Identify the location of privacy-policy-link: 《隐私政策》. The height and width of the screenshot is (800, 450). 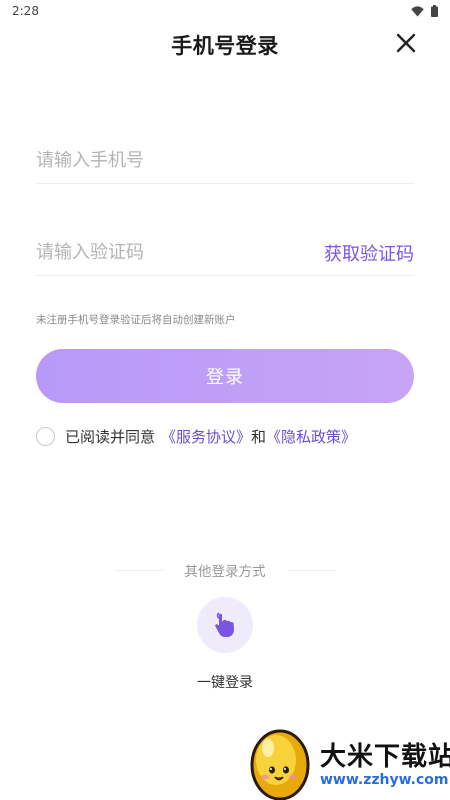
(311, 436).